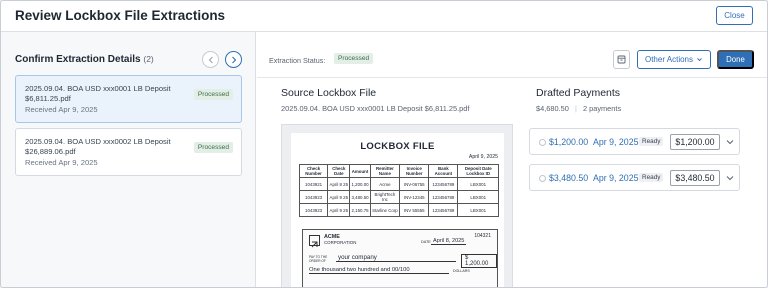 This screenshot has width=768, height=288. Describe the element at coordinates (50, 151) in the screenshot. I see `file-name-line2: $26,889.06.pdf` at that location.